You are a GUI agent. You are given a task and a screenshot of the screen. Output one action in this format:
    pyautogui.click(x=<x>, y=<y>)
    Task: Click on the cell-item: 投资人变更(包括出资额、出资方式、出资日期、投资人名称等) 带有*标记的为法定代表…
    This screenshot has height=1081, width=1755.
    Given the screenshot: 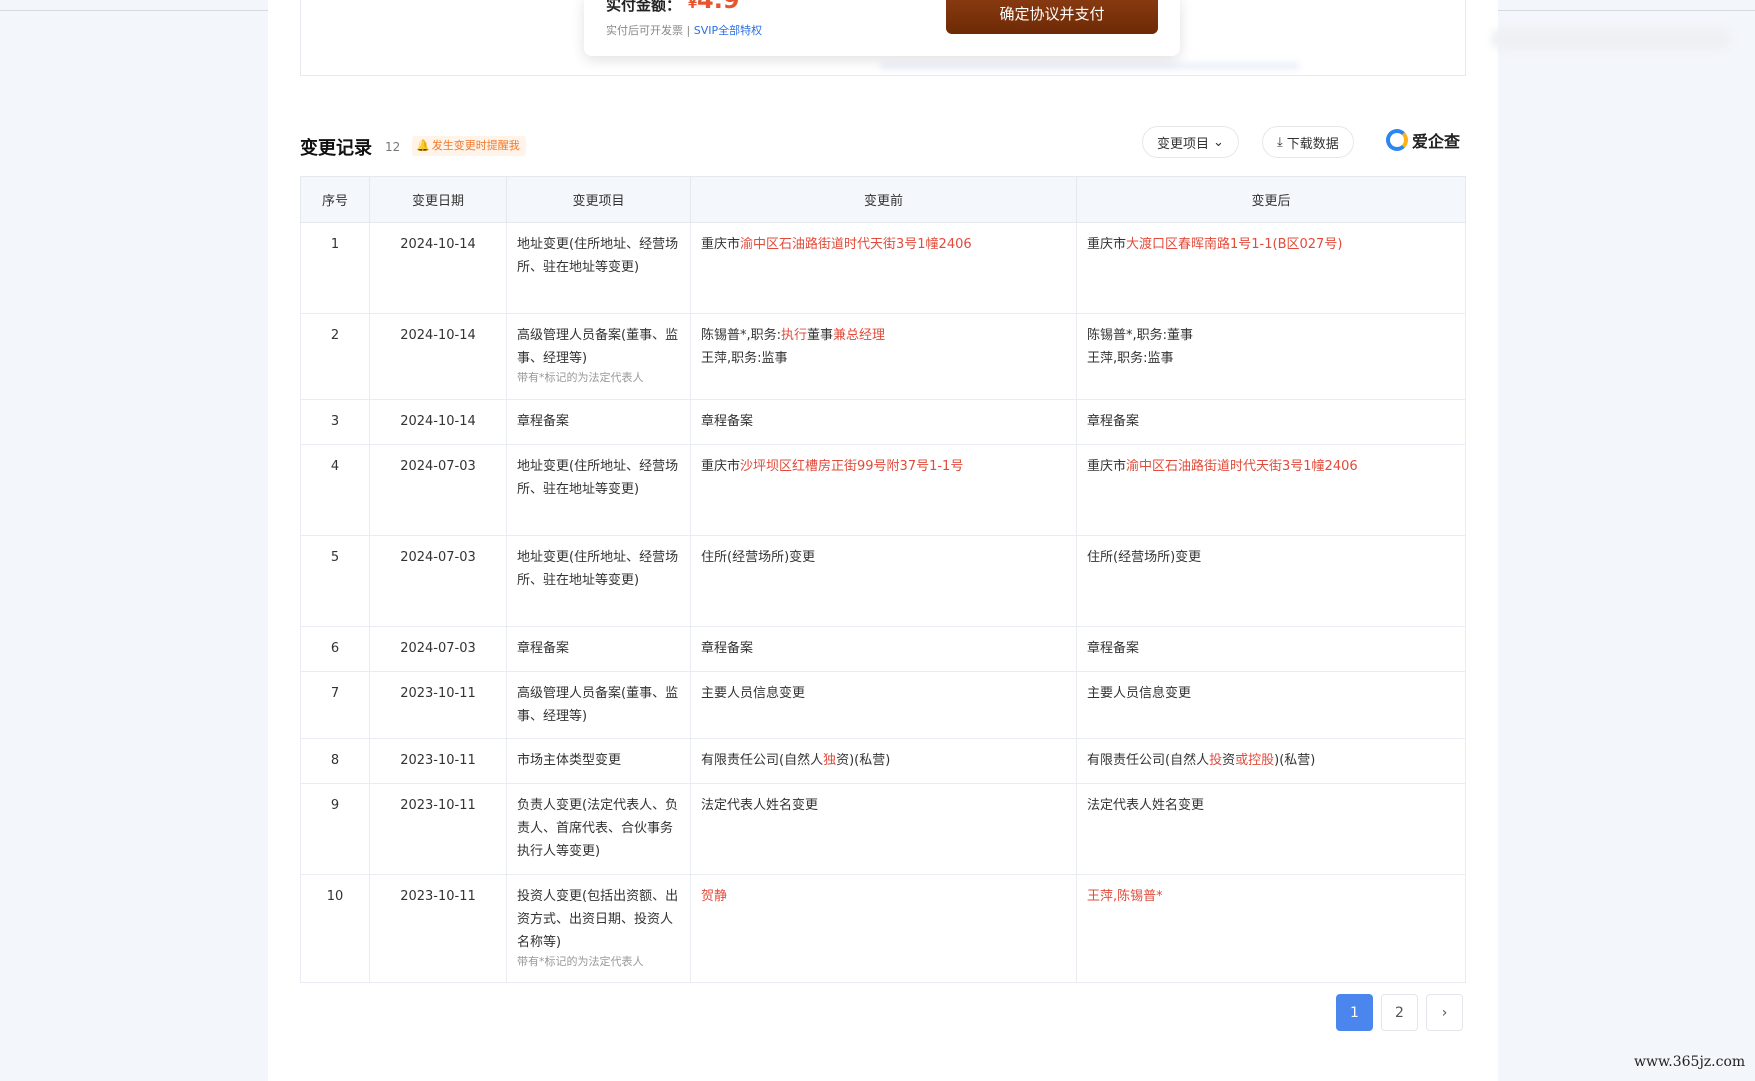 What is the action you would take?
    pyautogui.click(x=598, y=928)
    